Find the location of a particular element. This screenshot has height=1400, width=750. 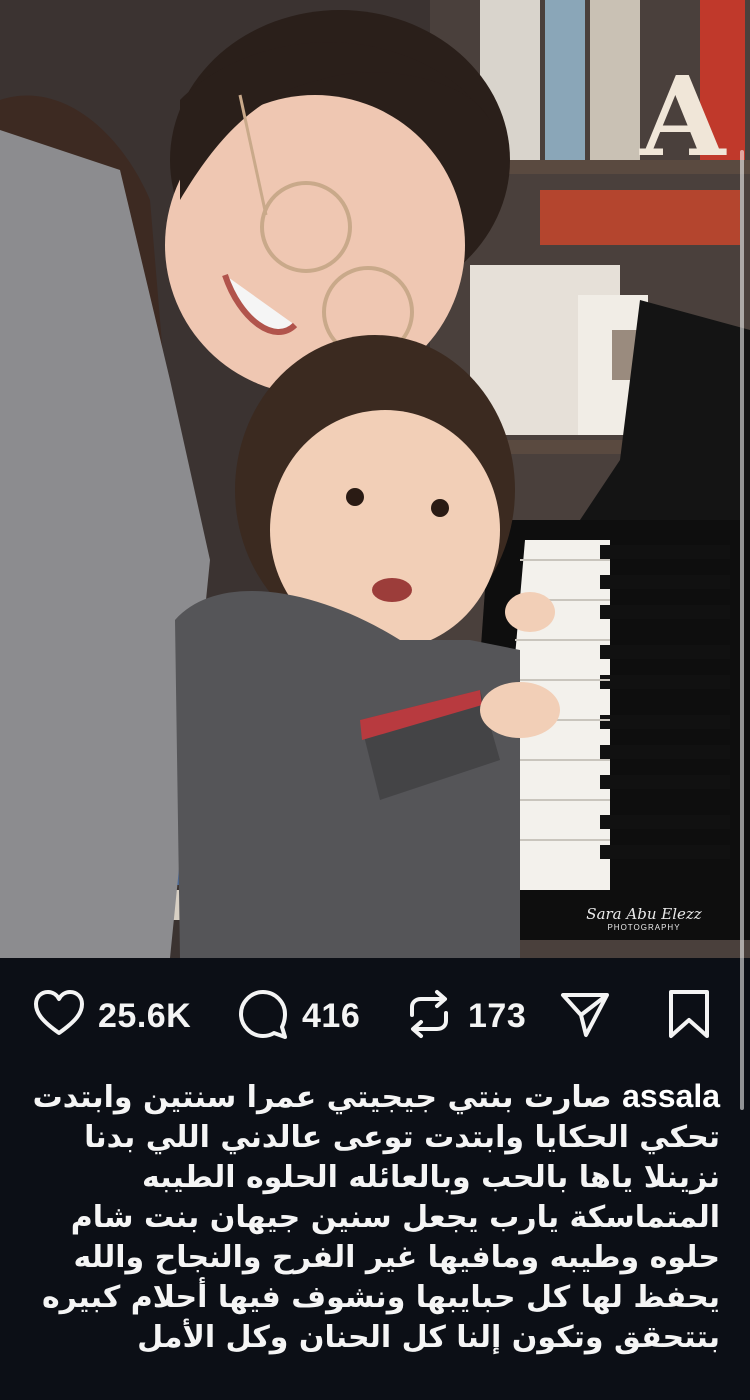

photo-watermark: Sara Abu Elezz PHOTOGRAPHY is located at coordinates (644, 918).